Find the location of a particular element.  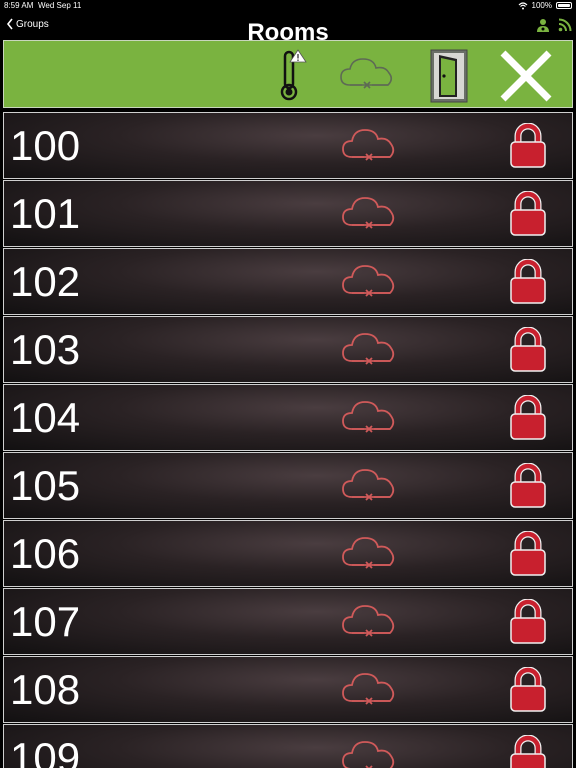

wifi-icon is located at coordinates (522, 5).